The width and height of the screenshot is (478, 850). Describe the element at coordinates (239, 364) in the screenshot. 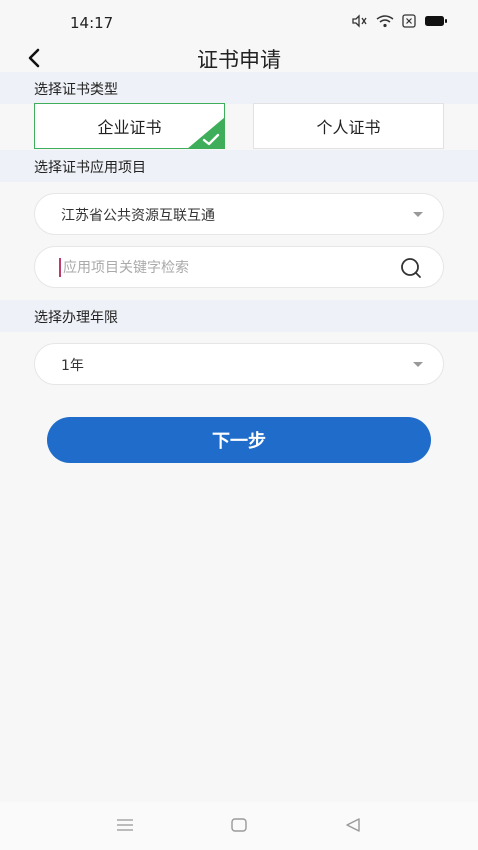

I see `years-select: 1年` at that location.